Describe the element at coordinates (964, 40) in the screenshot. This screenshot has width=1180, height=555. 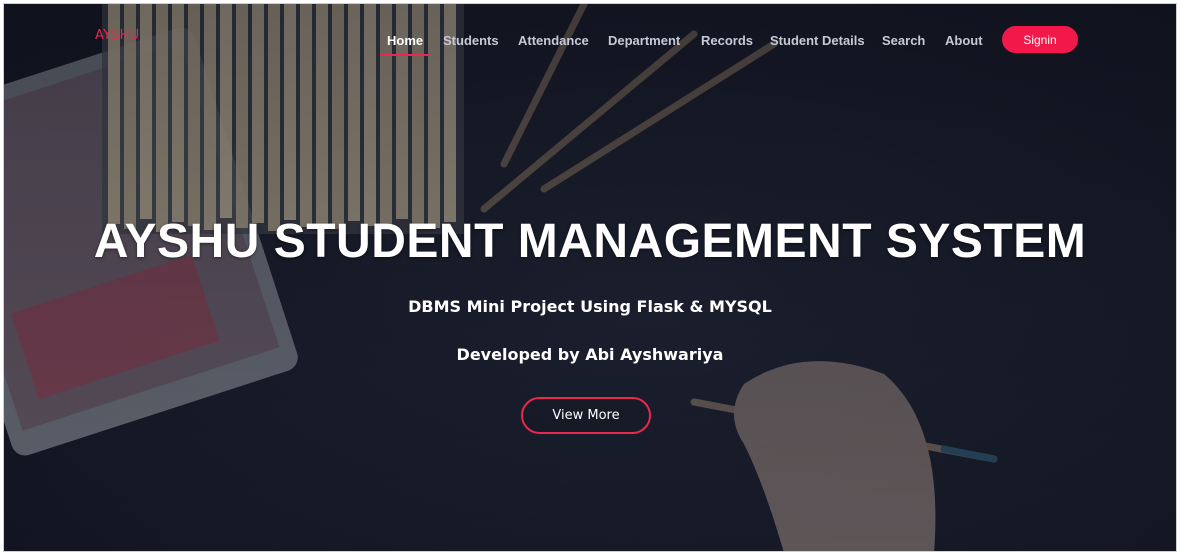
I see `nav-item-about: About` at that location.